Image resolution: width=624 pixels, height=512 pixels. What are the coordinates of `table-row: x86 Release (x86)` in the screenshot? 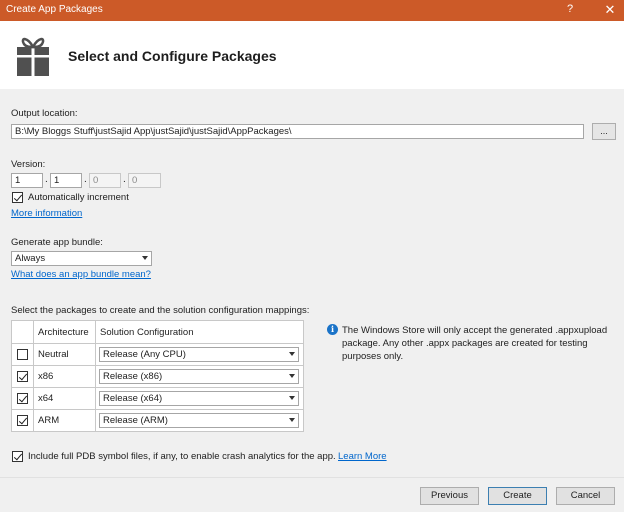 It's located at (157, 376).